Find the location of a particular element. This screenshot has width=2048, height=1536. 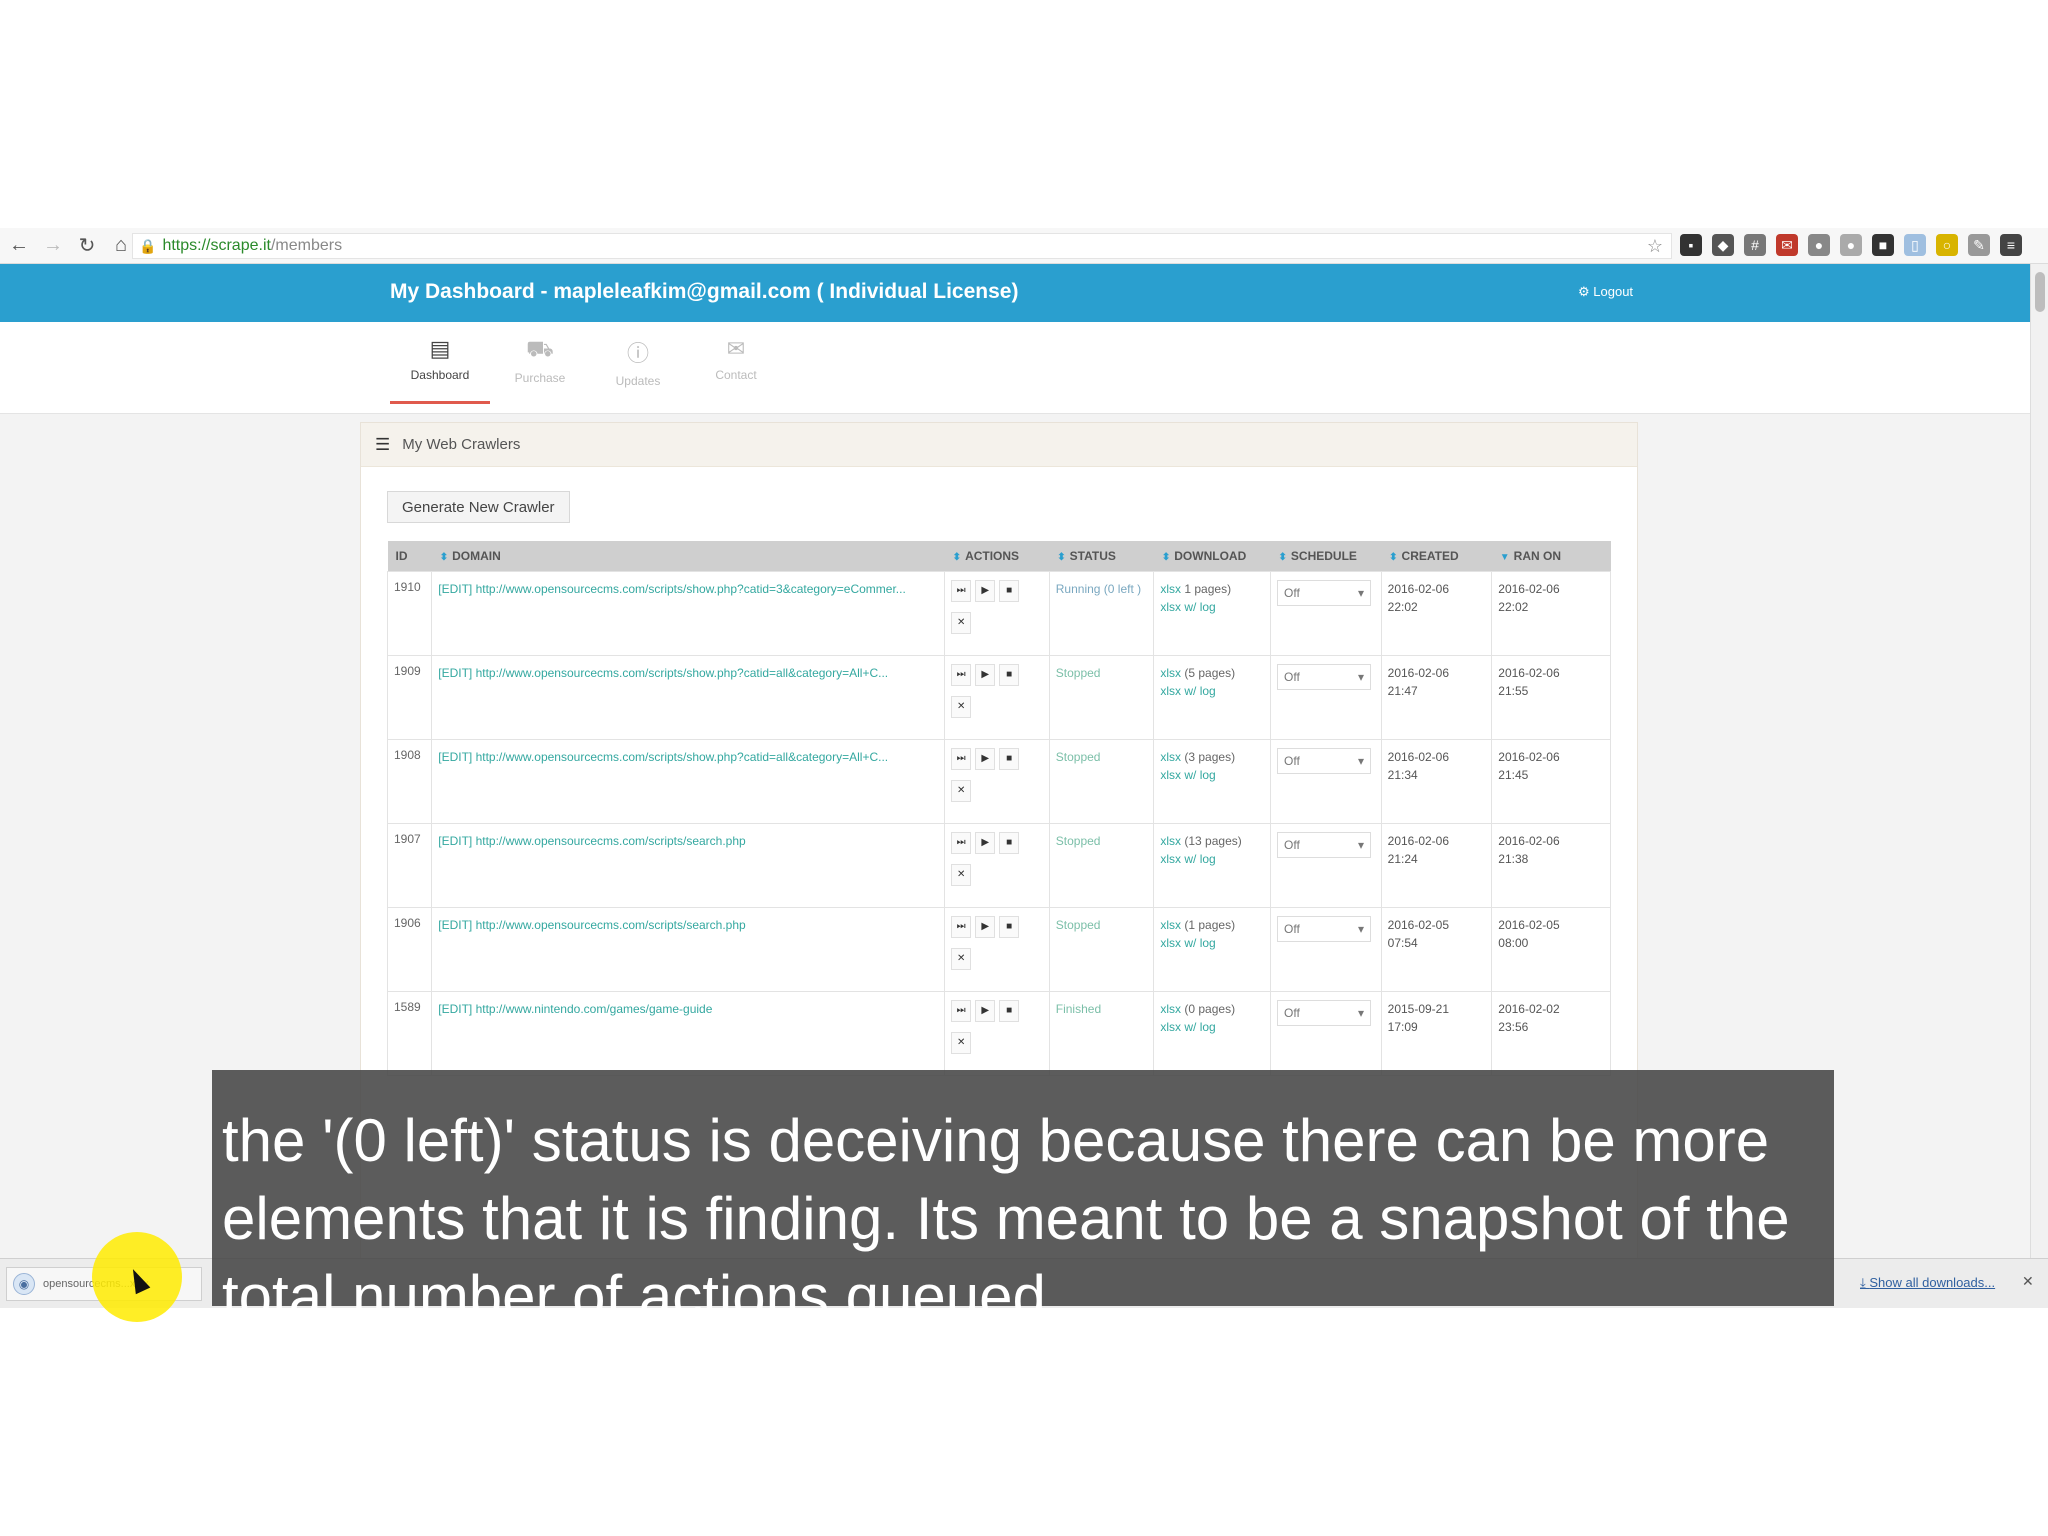

back-button: ← is located at coordinates (19, 246).